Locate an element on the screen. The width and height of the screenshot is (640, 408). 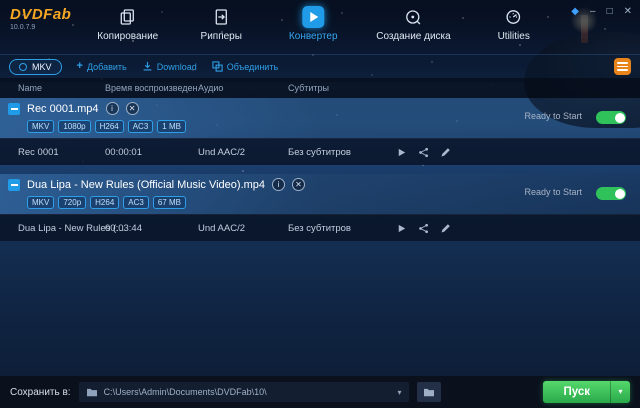
output-path: C:\Users\Admin\Documents\DVDFab\10\ is located at coordinates (185, 392).